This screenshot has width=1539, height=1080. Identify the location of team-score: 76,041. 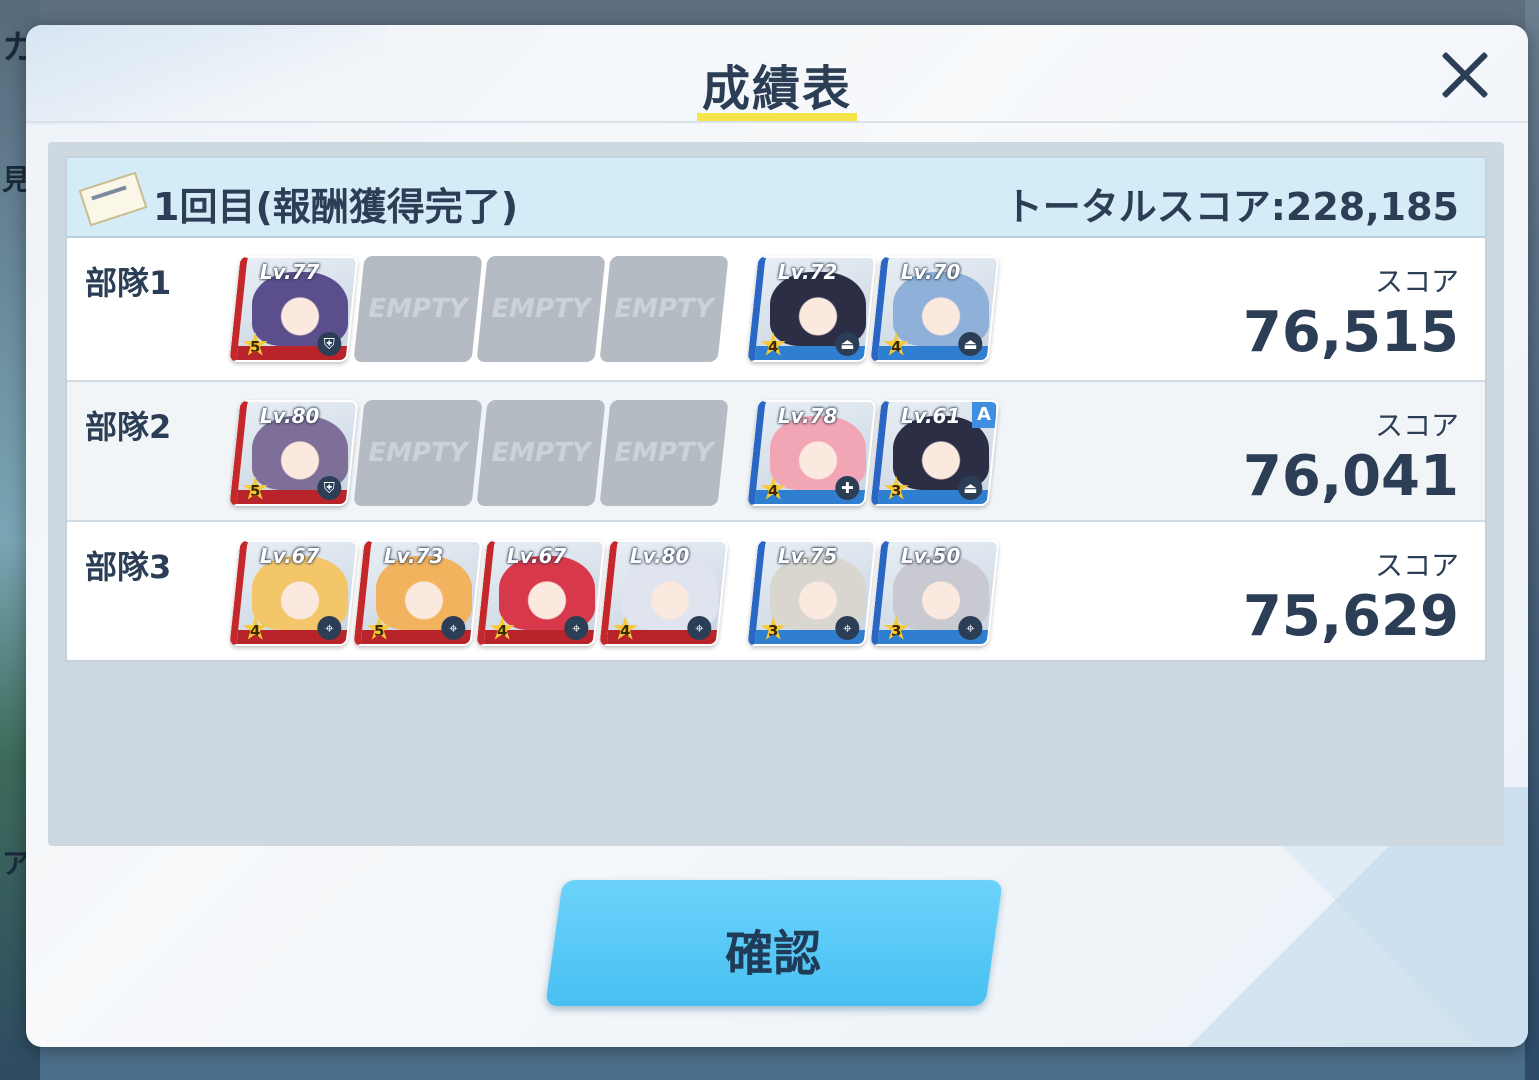
(1350, 476).